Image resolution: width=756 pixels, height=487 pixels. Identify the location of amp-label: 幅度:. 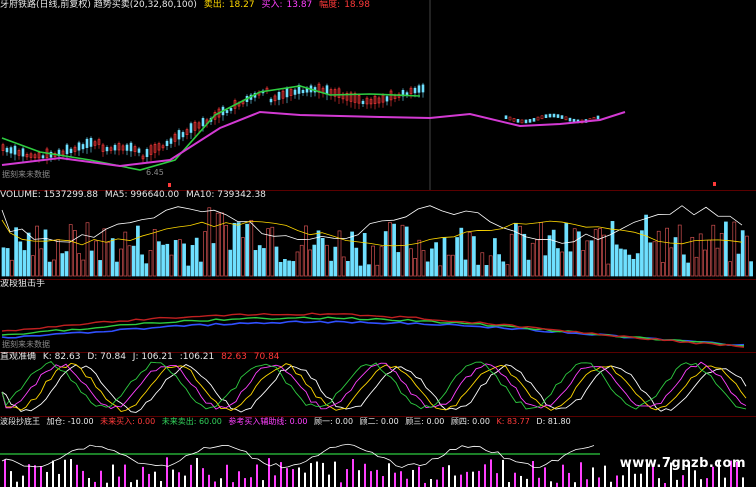
(330, 5).